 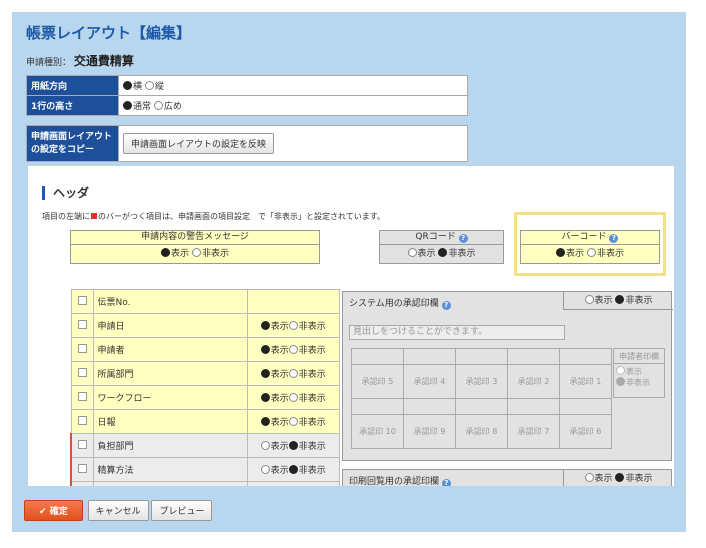 What do you see at coordinates (205, 325) in the screenshot?
I see `field-row: 申請日 表示 非表示` at bounding box center [205, 325].